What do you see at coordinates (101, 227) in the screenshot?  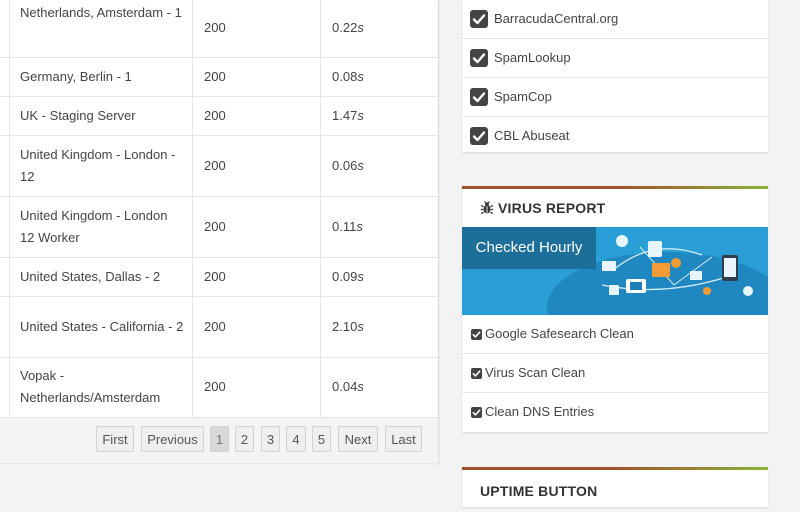 I see `server-location: United Kingdom - London 12 Worker` at bounding box center [101, 227].